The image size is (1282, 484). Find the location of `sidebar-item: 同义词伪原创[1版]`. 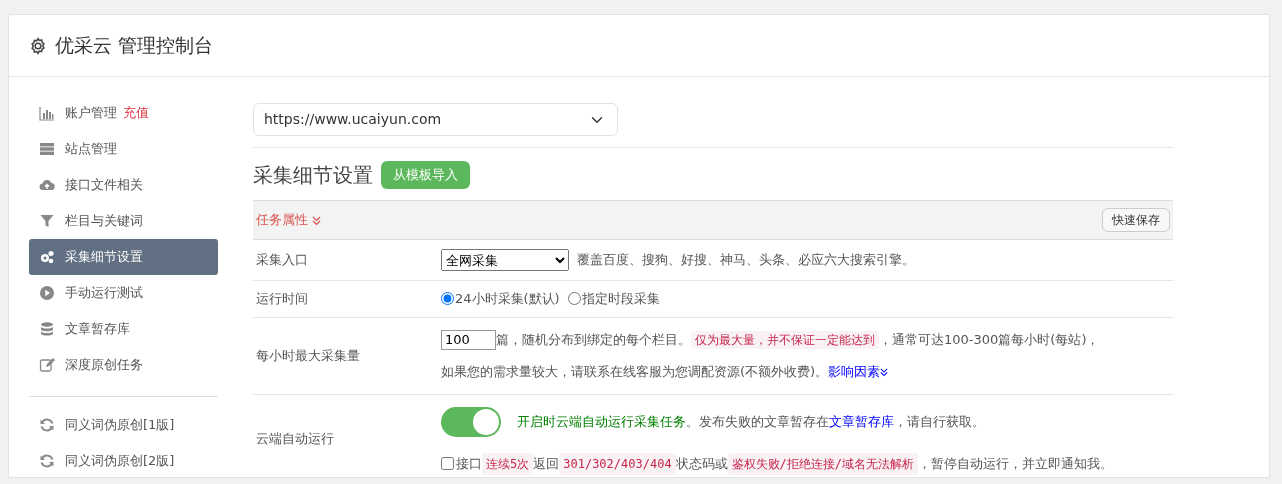

sidebar-item: 同义词伪原创[1版] is located at coordinates (123, 425).